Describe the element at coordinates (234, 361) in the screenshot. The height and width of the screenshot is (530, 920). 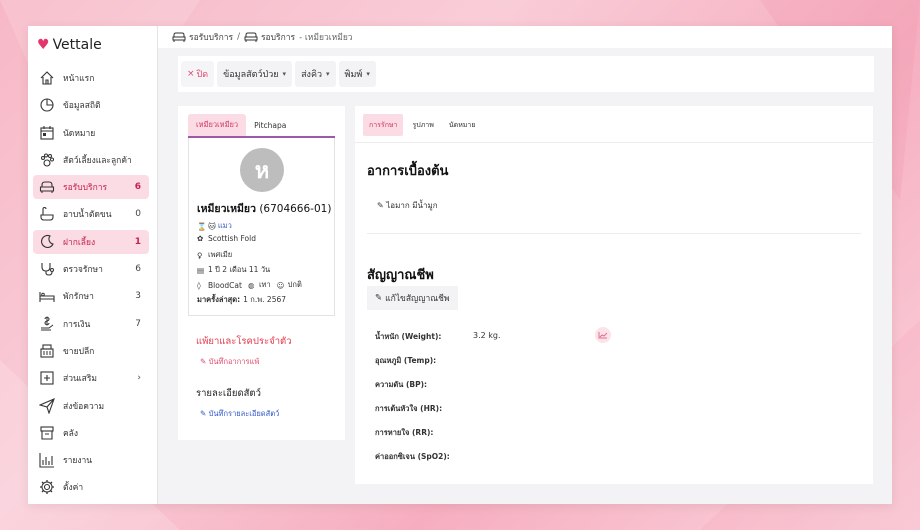
I see `allergy-link-text: บันทึกอาการแพ้` at that location.